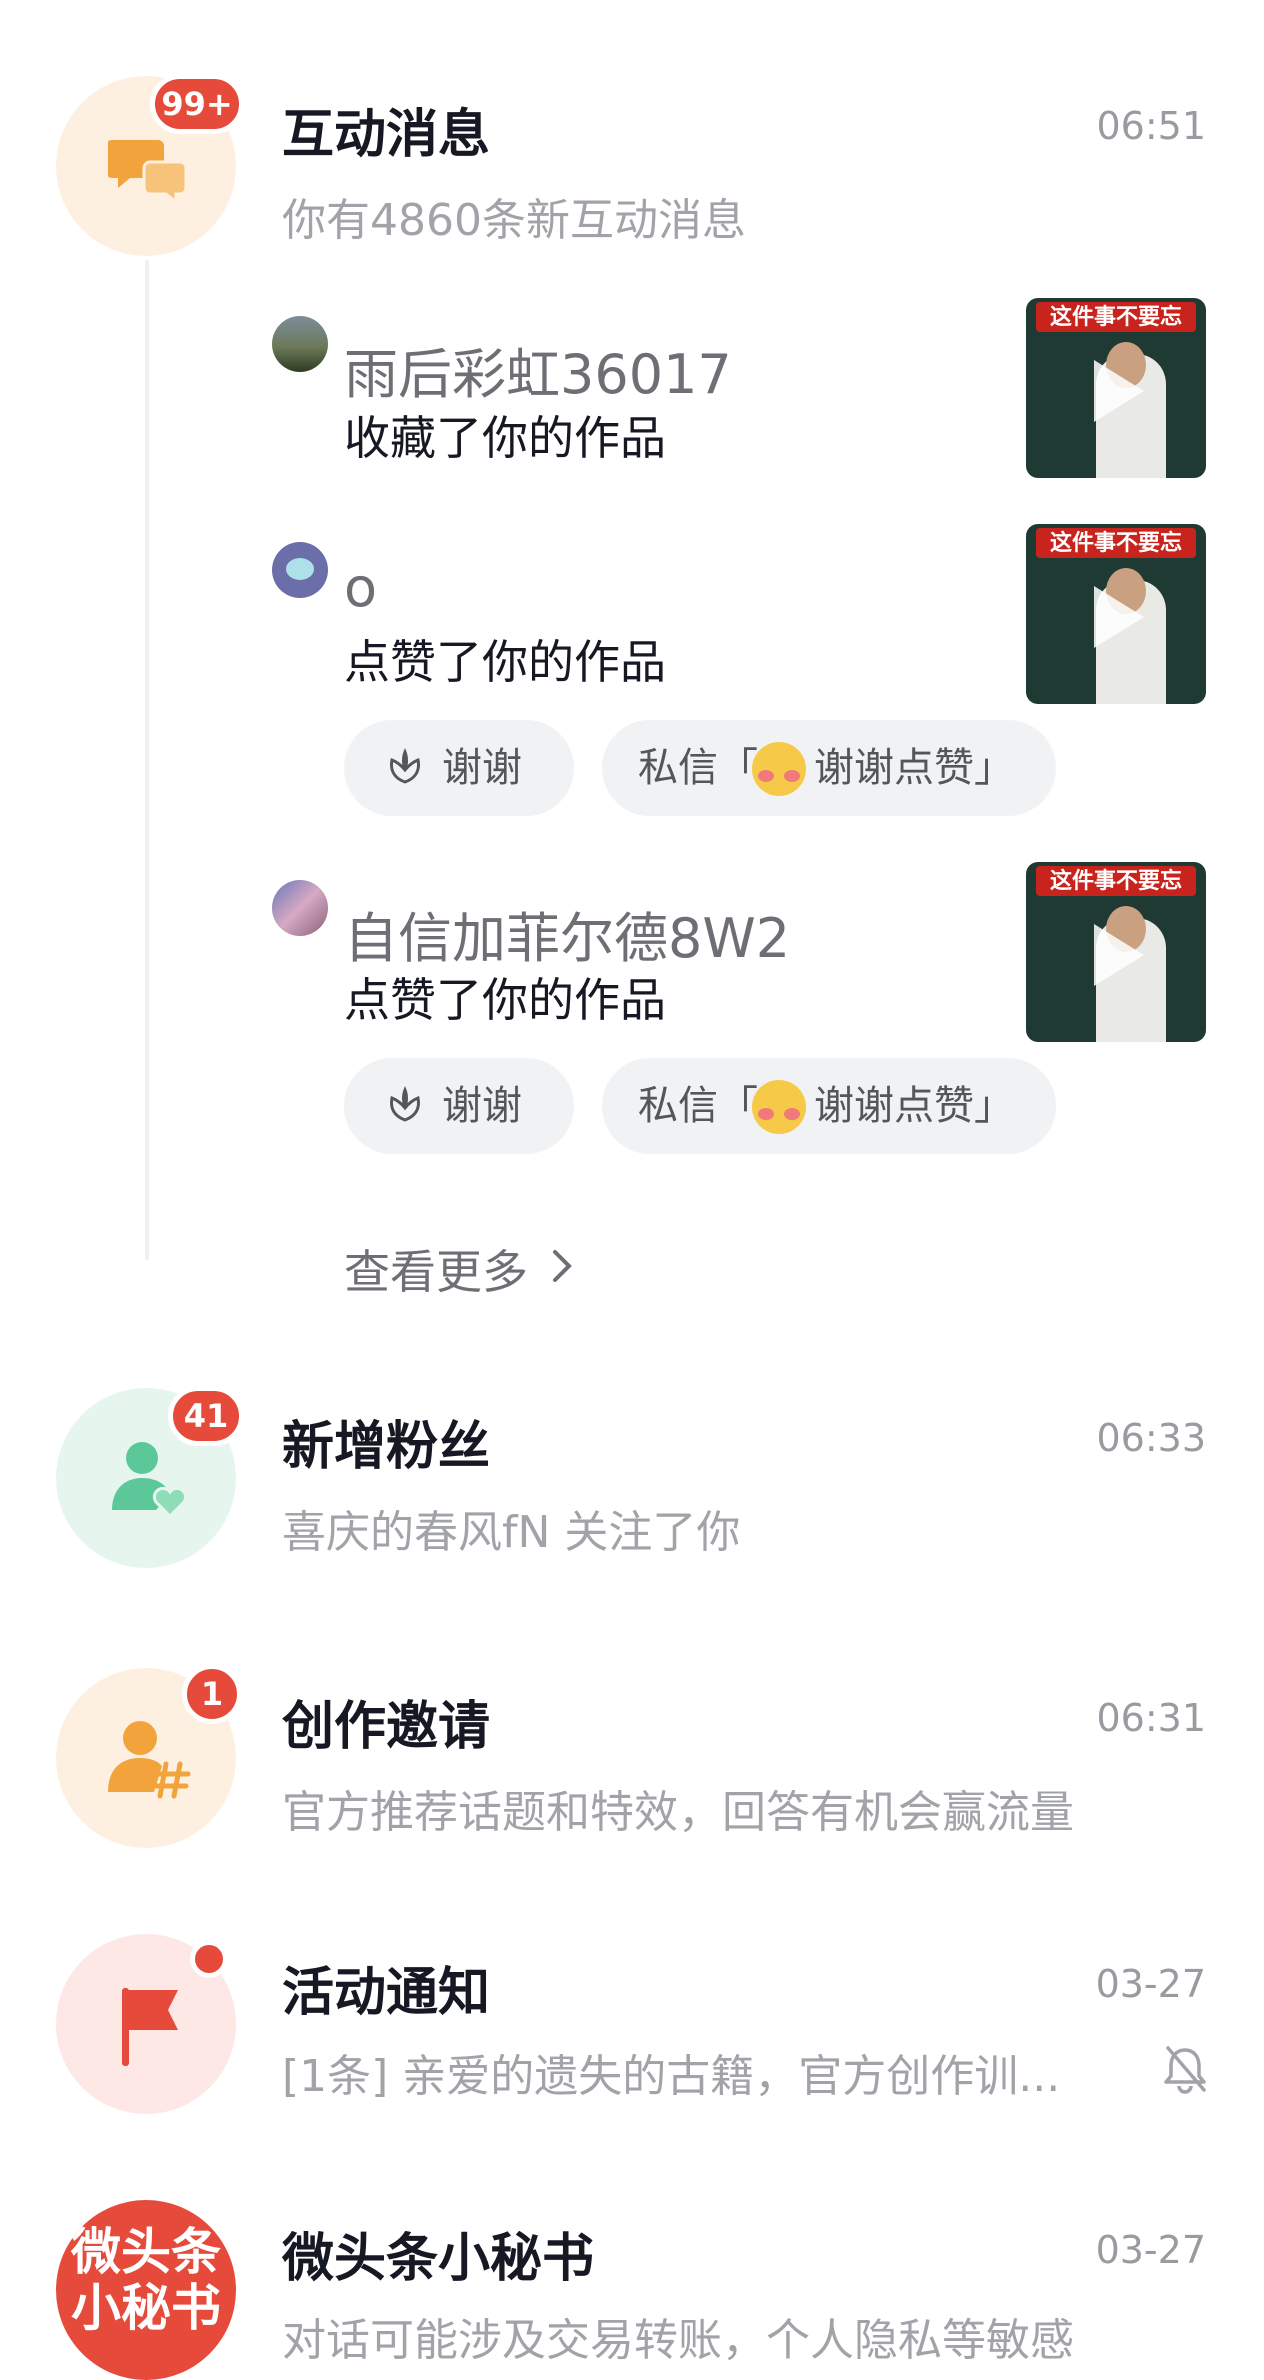  Describe the element at coordinates (567, 933) in the screenshot. I see `user-name: 自信加菲尔德8W2` at that location.